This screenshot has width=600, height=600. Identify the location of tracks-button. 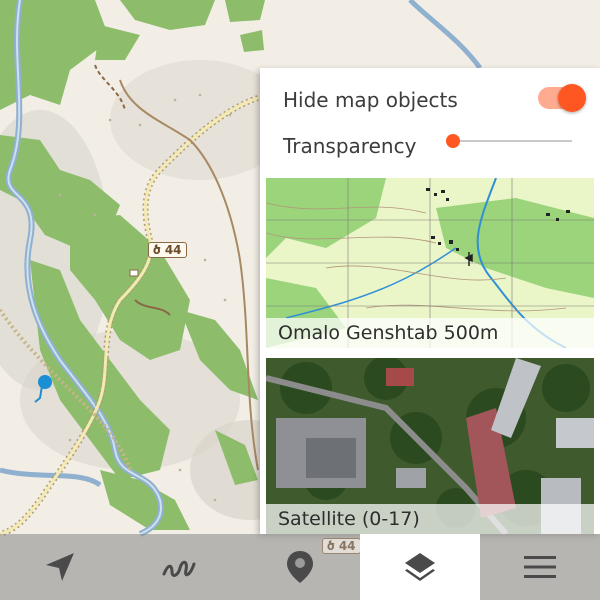
(180, 567).